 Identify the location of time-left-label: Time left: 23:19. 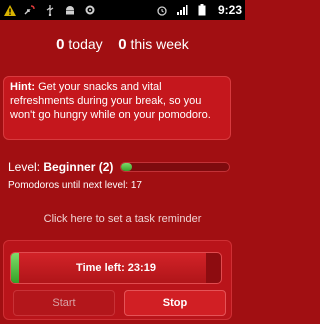
(116, 268).